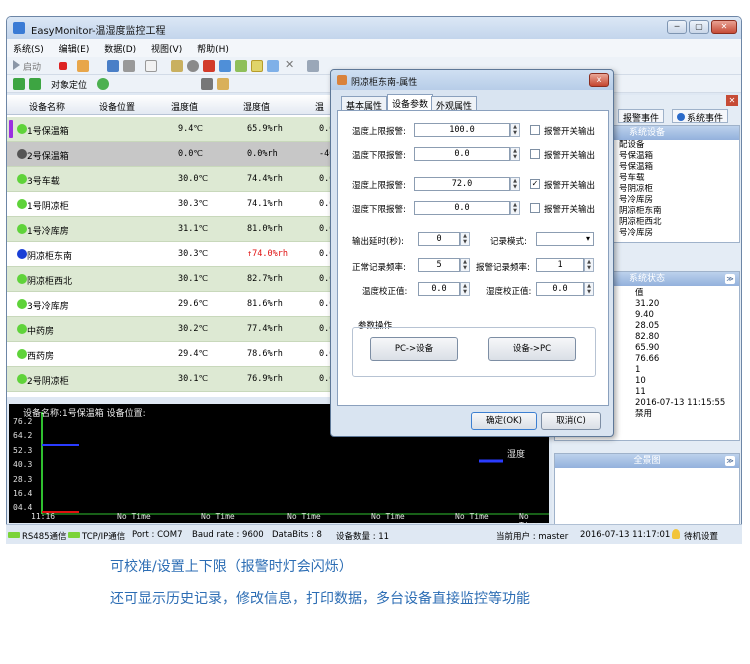 The image size is (750, 664). What do you see at coordinates (103, 84) in the screenshot?
I see `refresh-icon` at bounding box center [103, 84].